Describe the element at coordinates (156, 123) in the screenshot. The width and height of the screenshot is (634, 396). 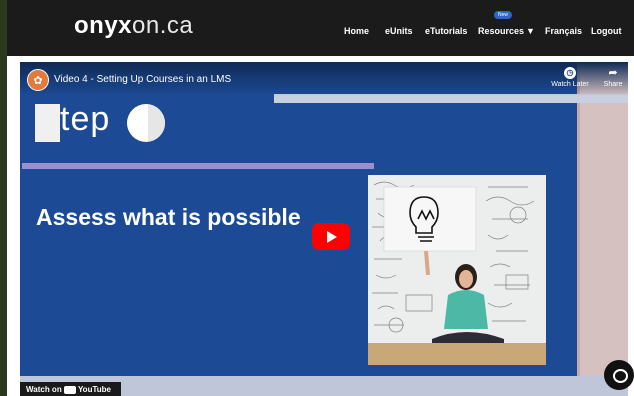
I see `step-circle-shade` at that location.